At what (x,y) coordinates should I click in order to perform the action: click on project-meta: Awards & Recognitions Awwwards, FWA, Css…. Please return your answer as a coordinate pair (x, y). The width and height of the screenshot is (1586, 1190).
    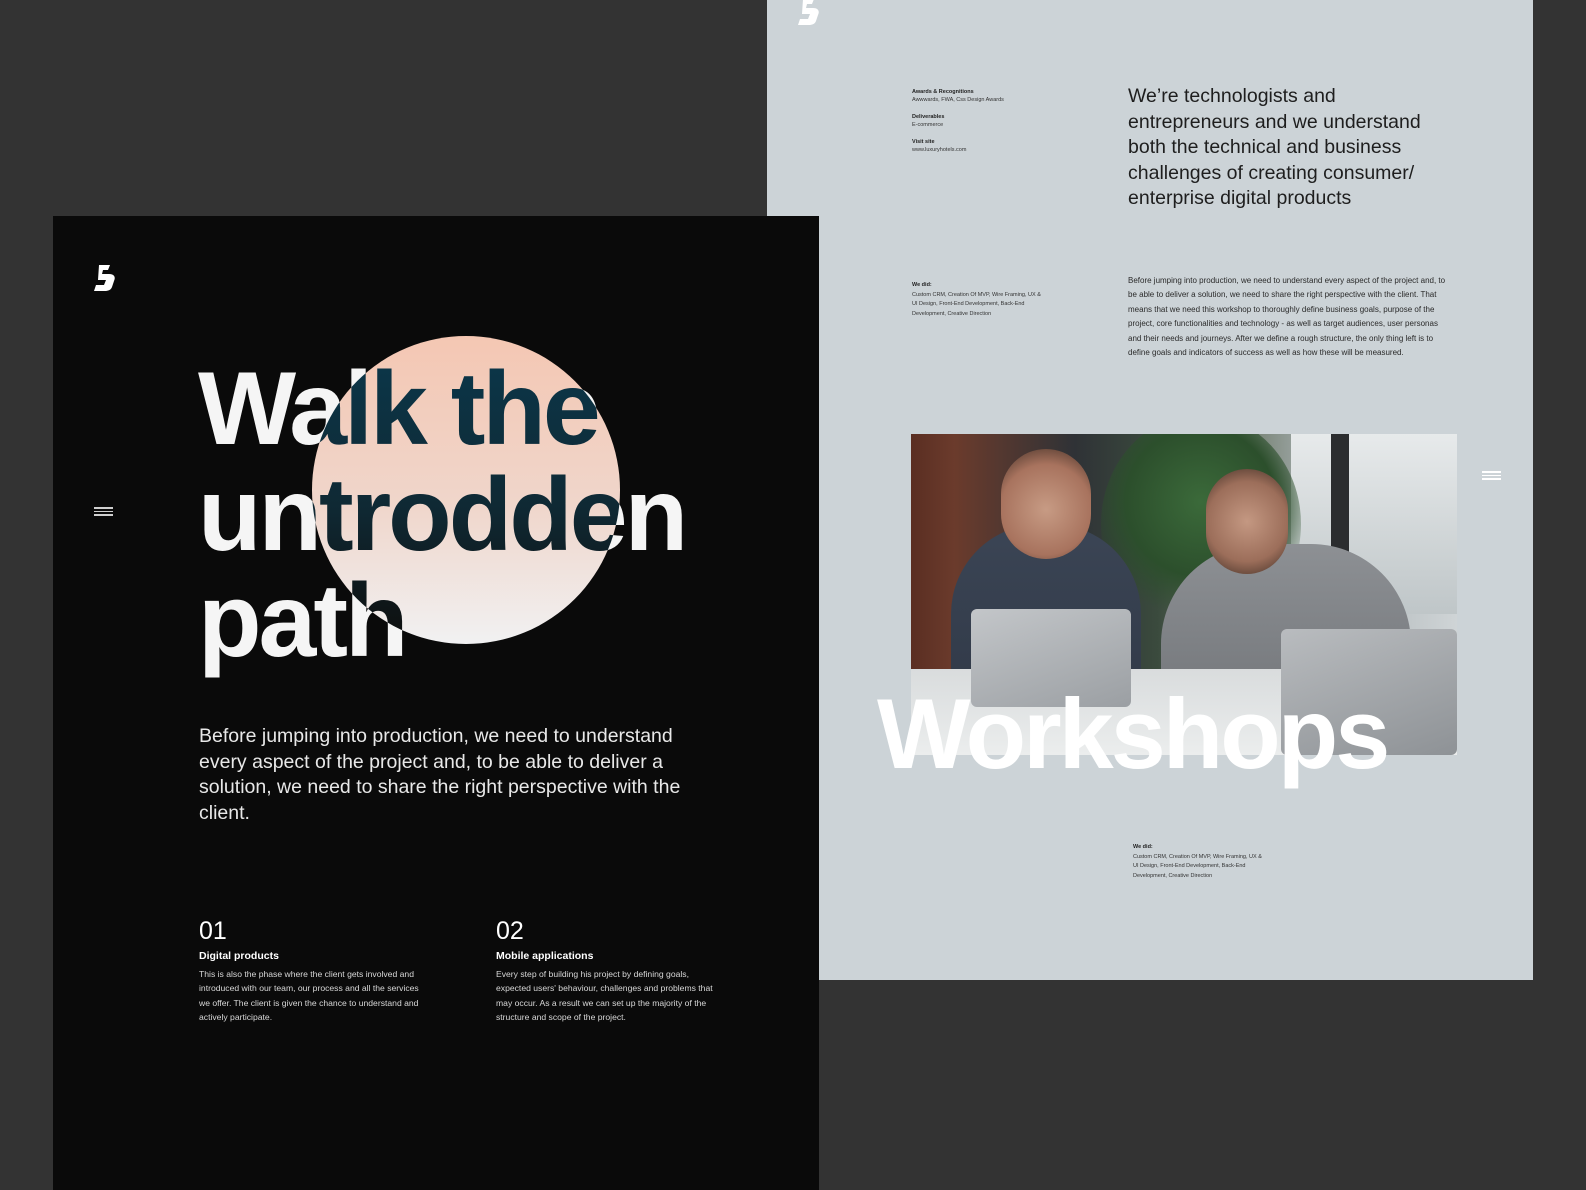
    Looking at the image, I should click on (982, 125).